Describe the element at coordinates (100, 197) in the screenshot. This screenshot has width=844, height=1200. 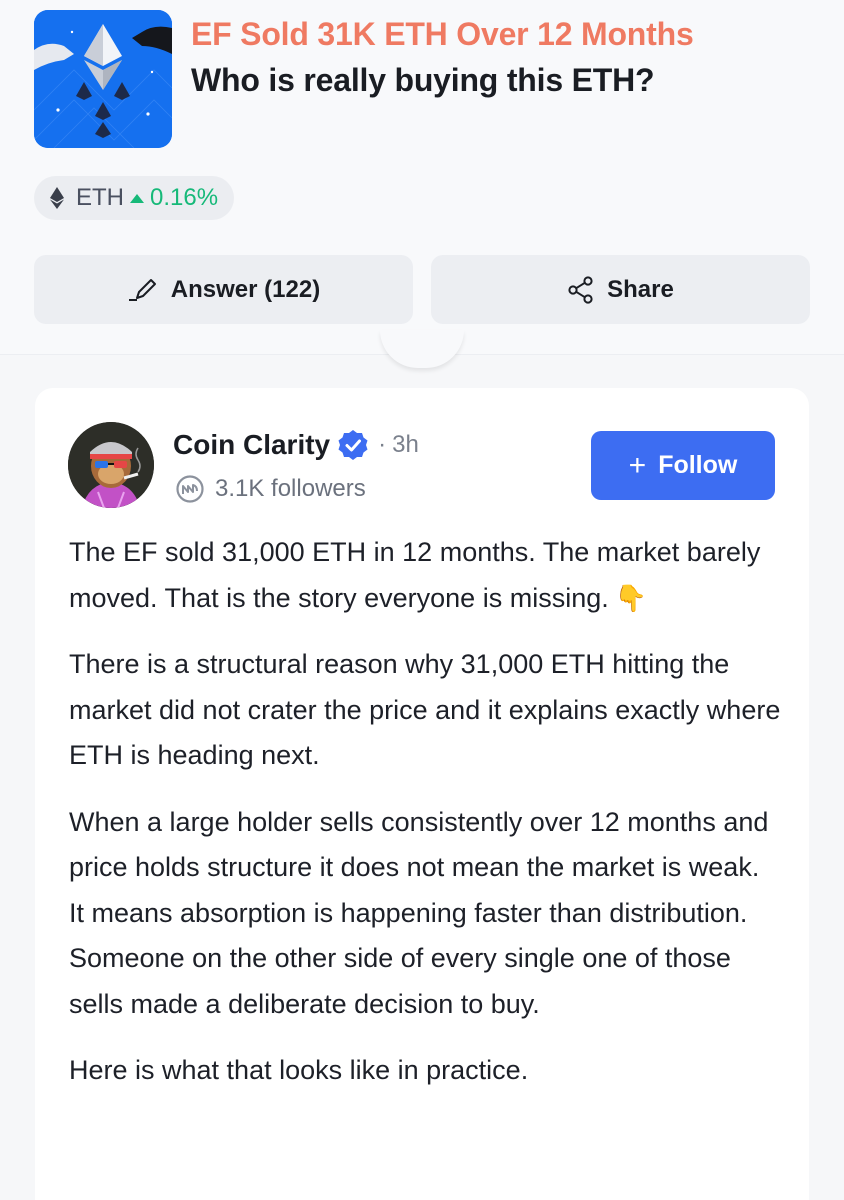
I see `ticker-symbol: ETH` at that location.